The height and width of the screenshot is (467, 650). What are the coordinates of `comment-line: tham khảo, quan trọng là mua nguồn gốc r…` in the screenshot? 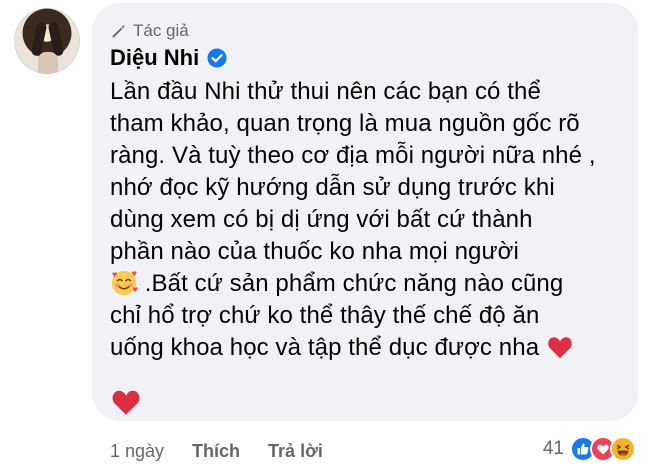 It's located at (345, 123).